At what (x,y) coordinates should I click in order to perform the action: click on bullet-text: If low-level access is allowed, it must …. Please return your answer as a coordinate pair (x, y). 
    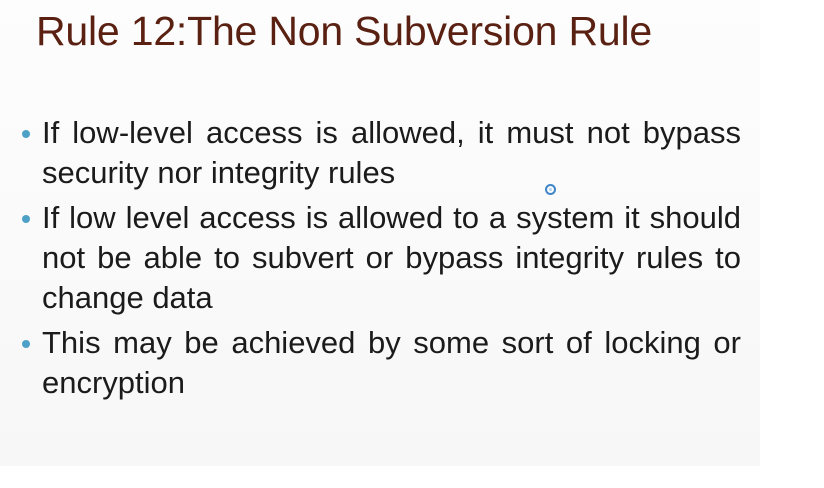
    Looking at the image, I should click on (391, 152).